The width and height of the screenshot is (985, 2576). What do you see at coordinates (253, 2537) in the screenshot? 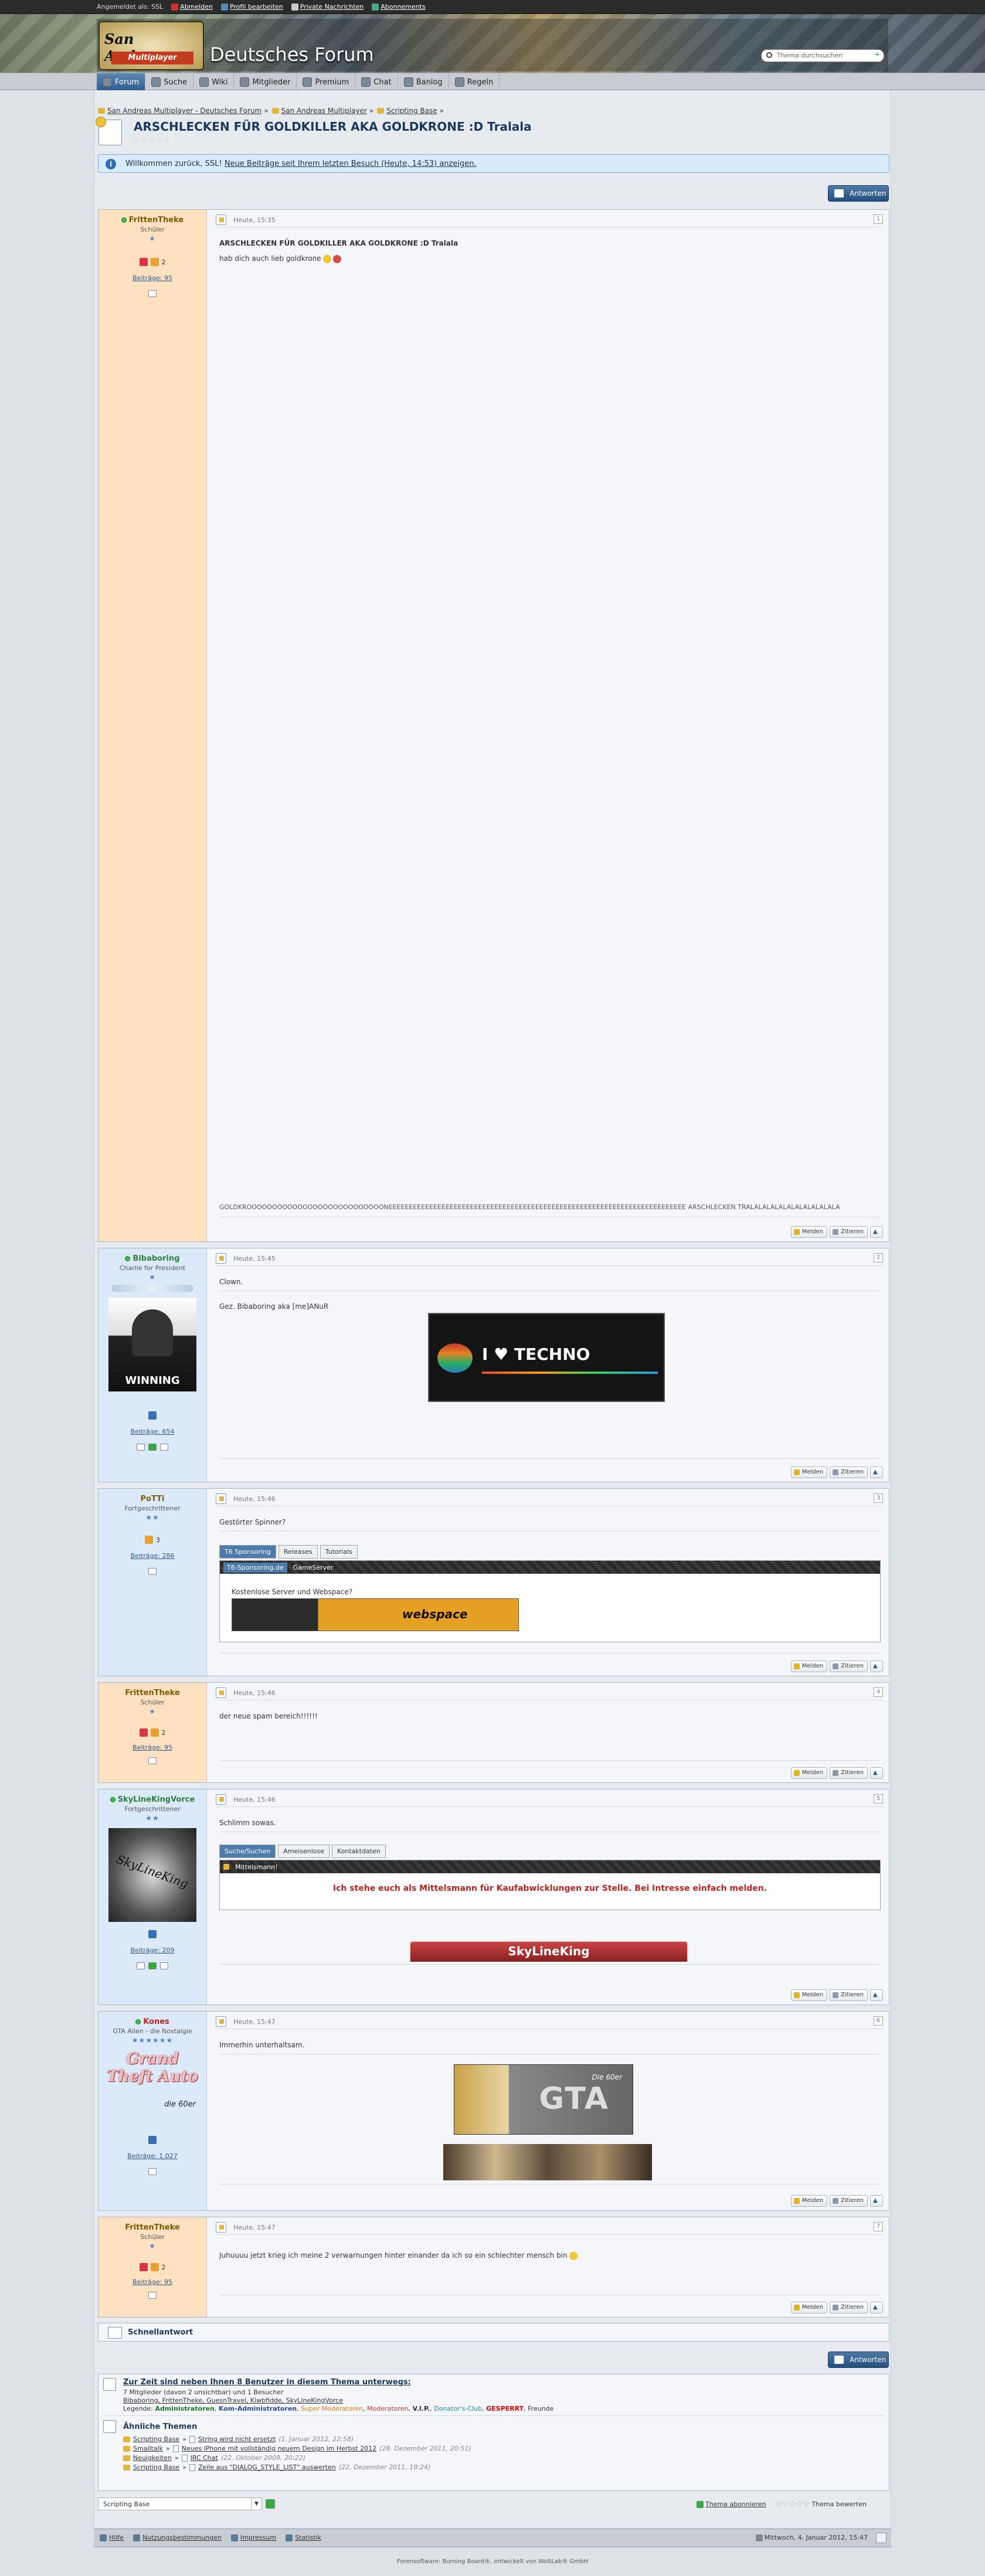
I see `footer-imprint-link: Impressum` at bounding box center [253, 2537].